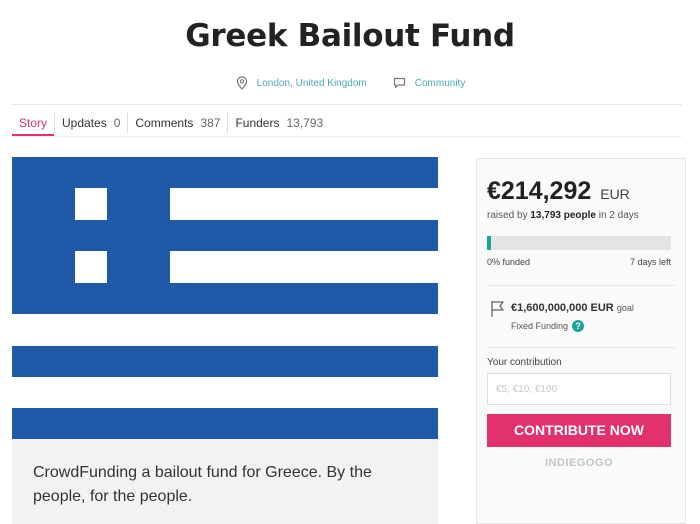  What do you see at coordinates (350, 36) in the screenshot?
I see `page-title: Greek Bailout Fund` at bounding box center [350, 36].